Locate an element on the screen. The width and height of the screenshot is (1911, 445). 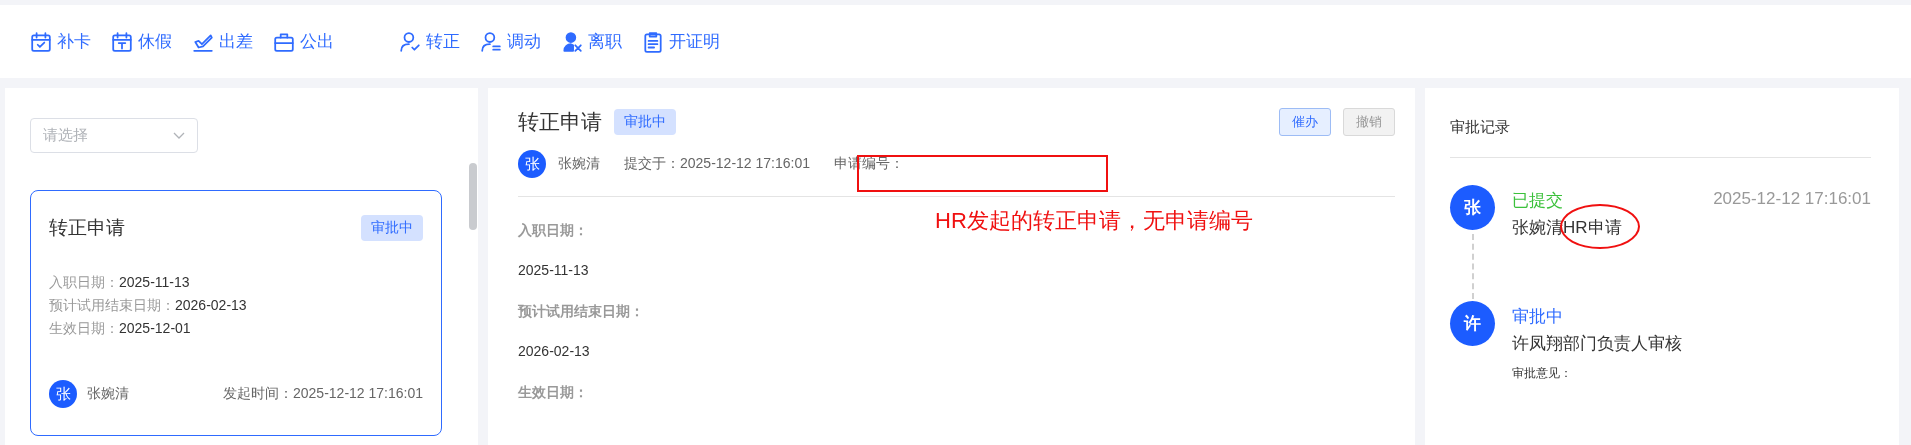
annotation-text: HR发起的转正申请，无申请编号 is located at coordinates (1094, 221).